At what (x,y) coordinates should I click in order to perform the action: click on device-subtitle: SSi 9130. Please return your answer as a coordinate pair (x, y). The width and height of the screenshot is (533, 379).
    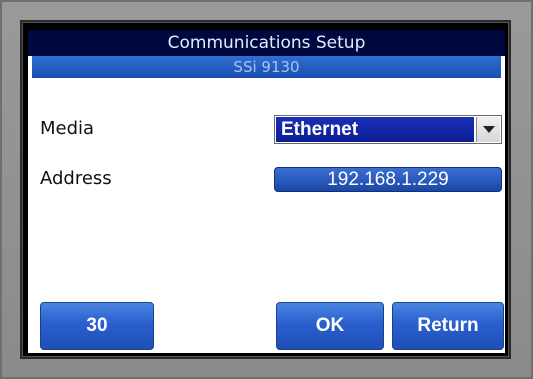
    Looking at the image, I should click on (266, 67).